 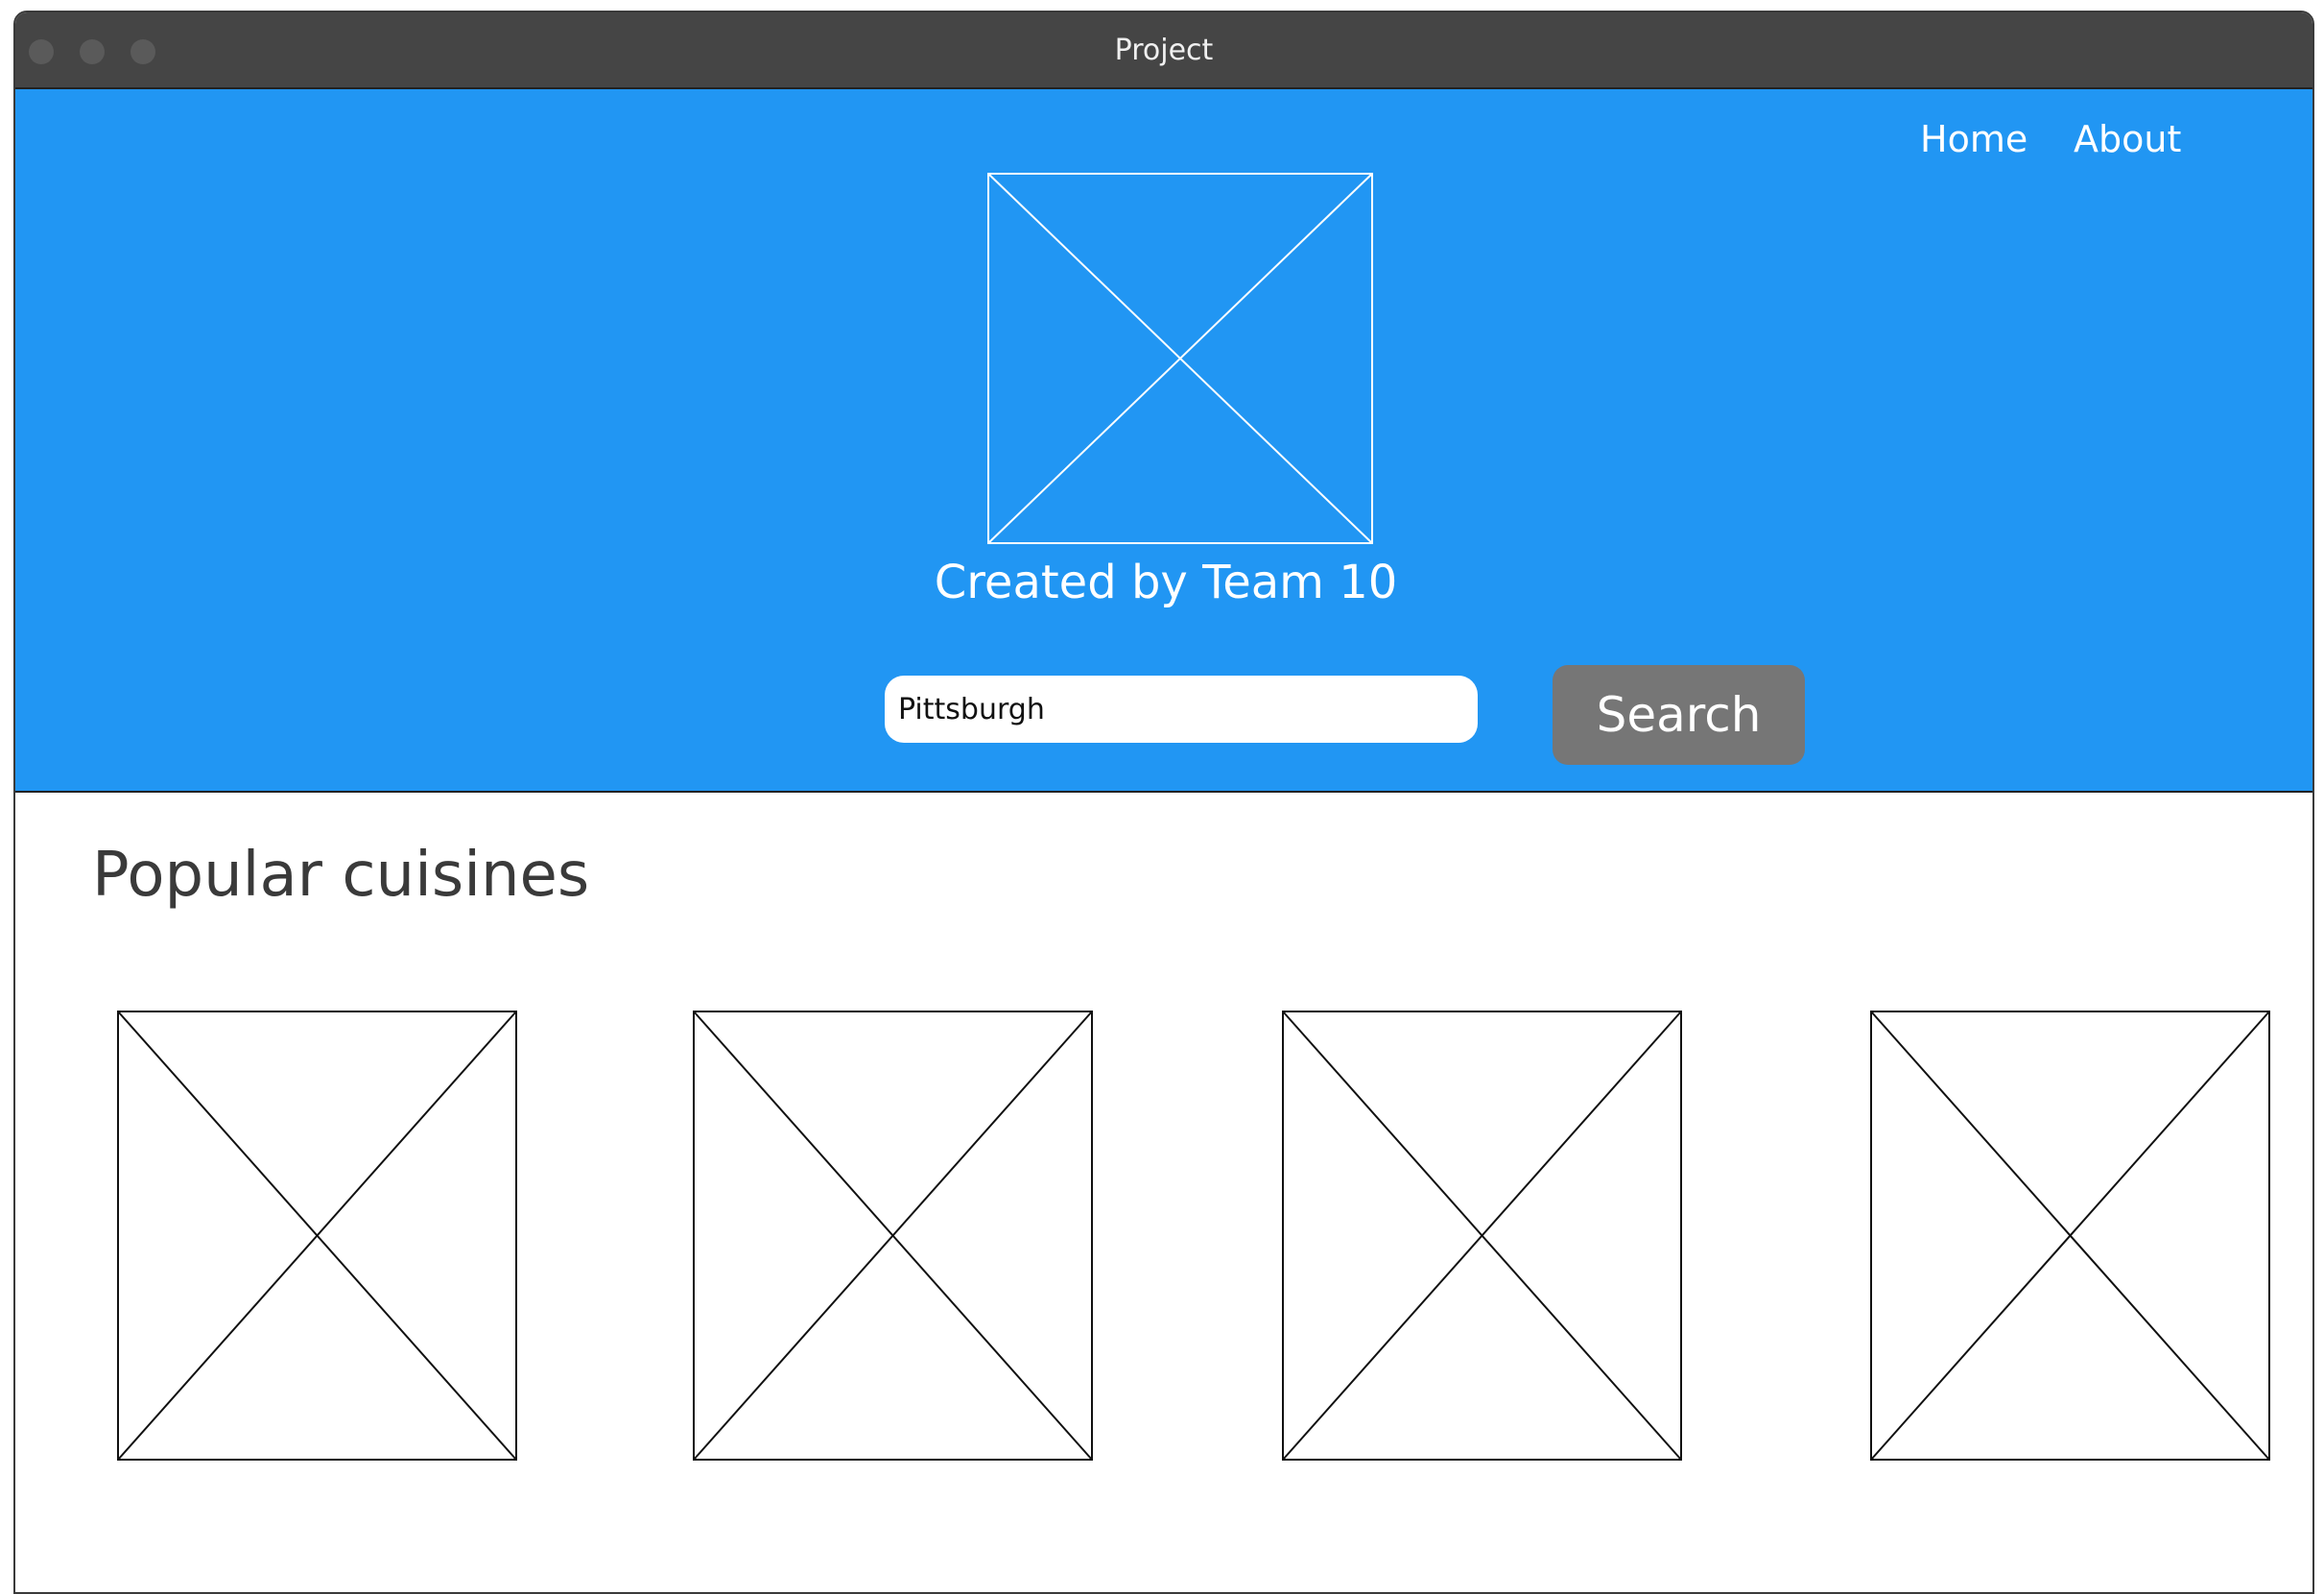 I want to click on window-title: Project, so click(x=1164, y=50).